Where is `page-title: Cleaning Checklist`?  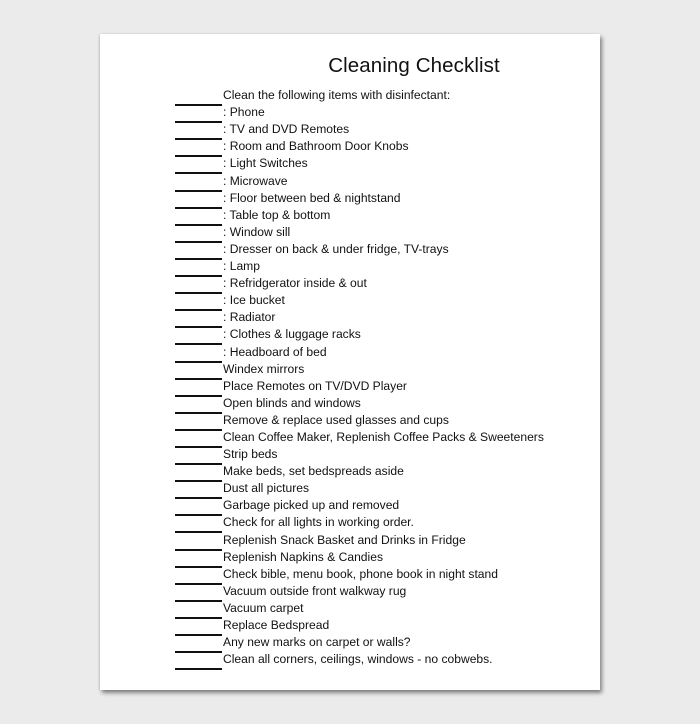
page-title: Cleaning Checklist is located at coordinates (414, 65).